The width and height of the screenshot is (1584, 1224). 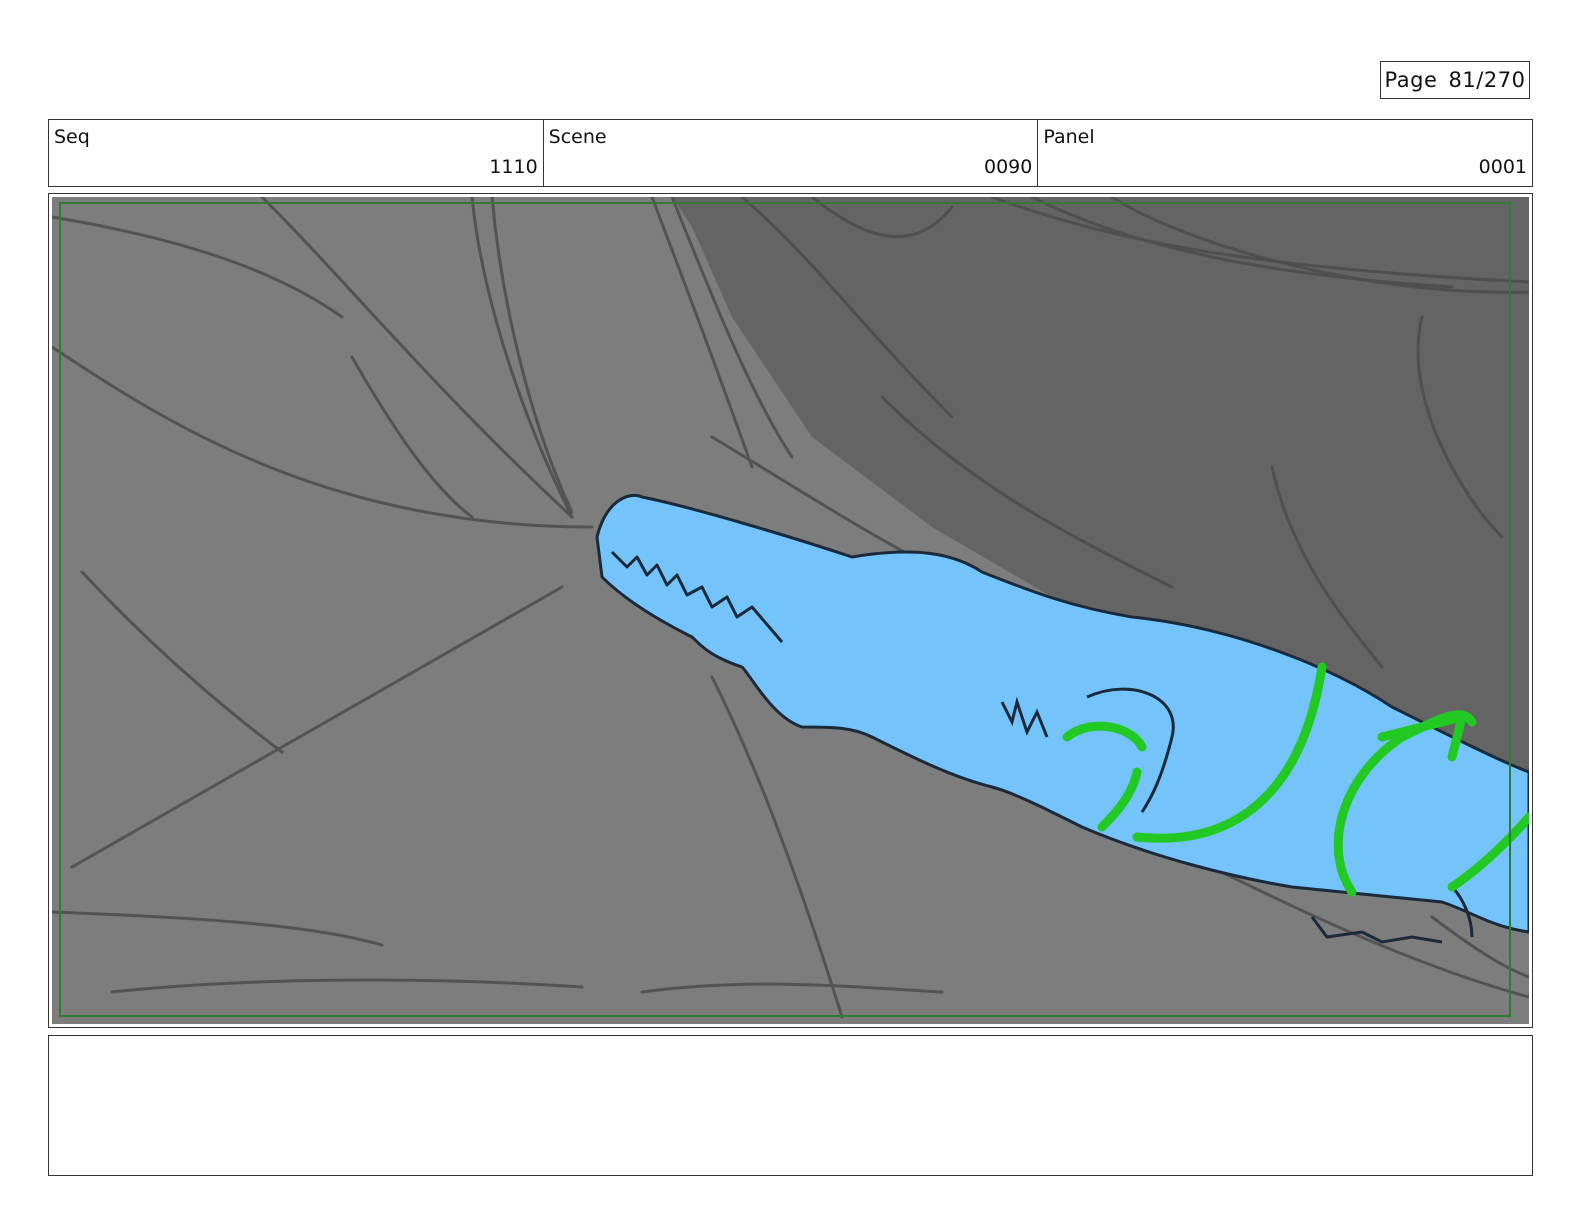 What do you see at coordinates (790, 1105) in the screenshot?
I see `notes-box` at bounding box center [790, 1105].